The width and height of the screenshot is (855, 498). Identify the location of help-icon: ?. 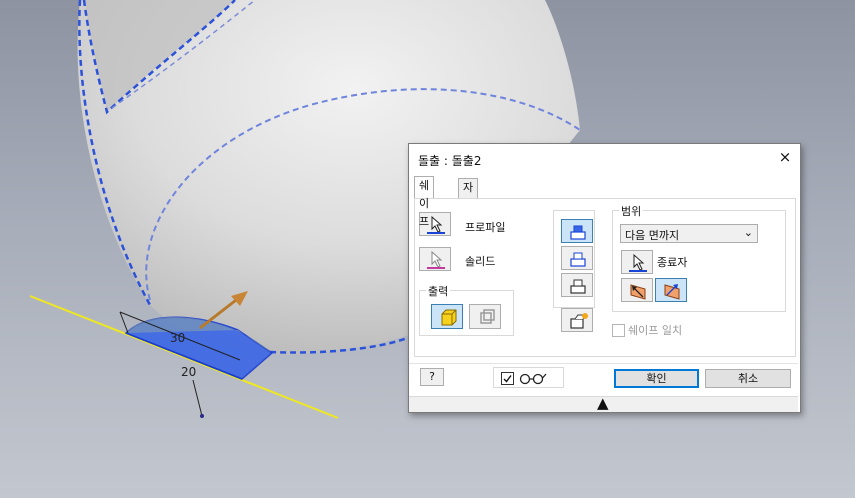
(432, 376).